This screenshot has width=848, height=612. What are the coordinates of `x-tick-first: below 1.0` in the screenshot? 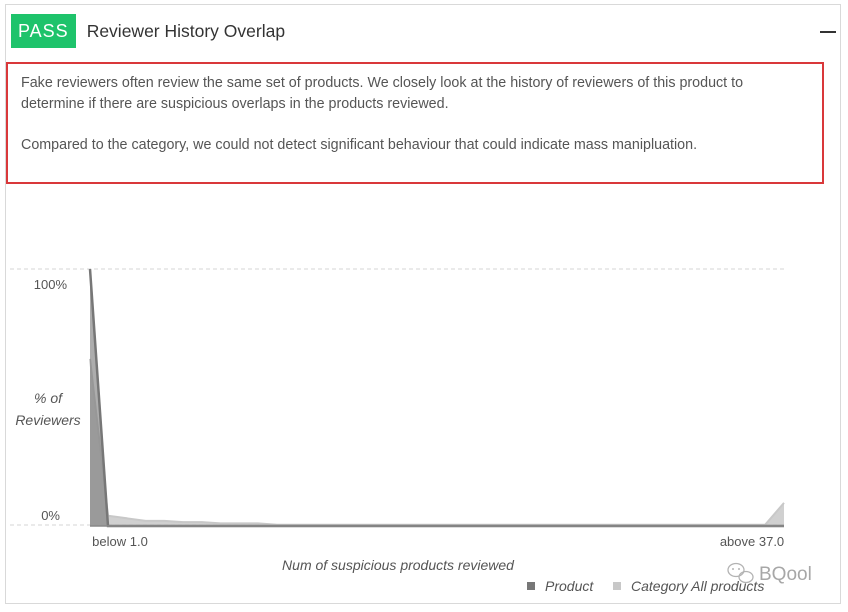 It's located at (120, 541).